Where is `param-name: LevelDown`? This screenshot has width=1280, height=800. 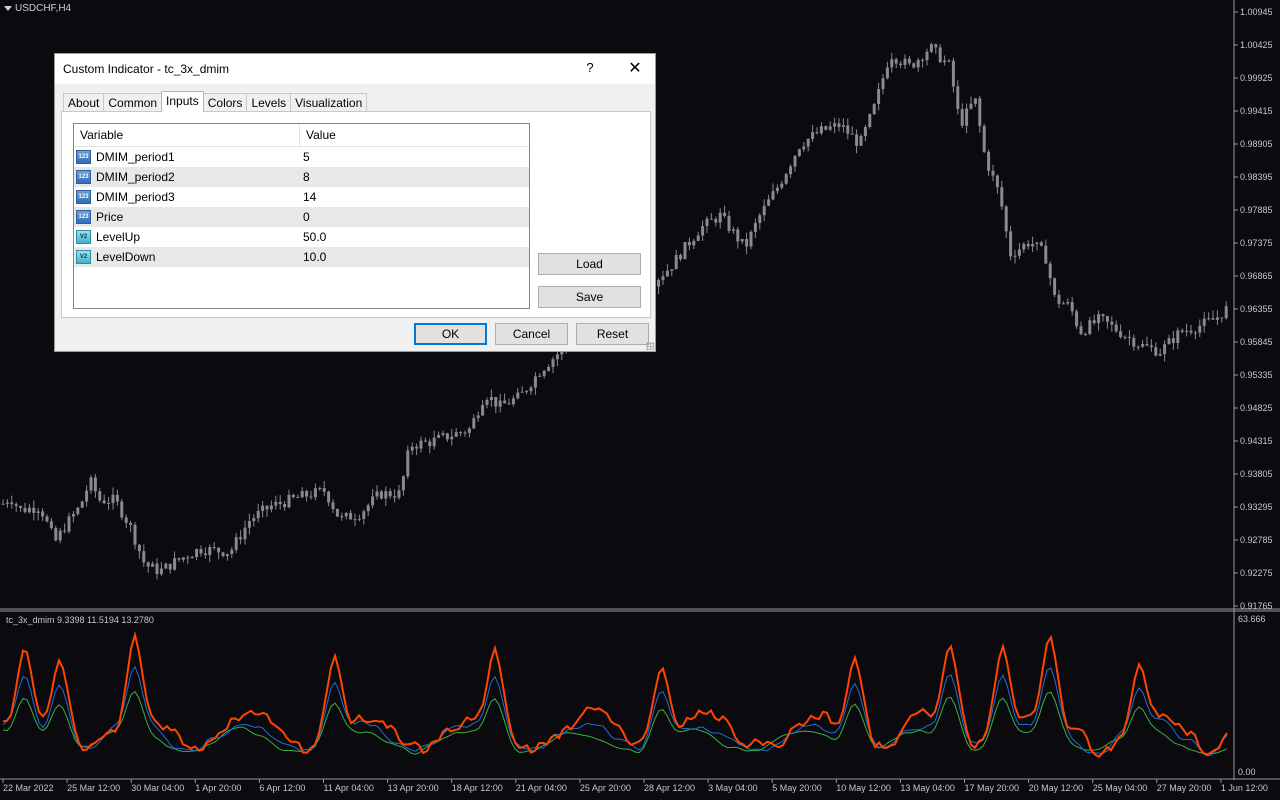
param-name: LevelDown is located at coordinates (126, 257).